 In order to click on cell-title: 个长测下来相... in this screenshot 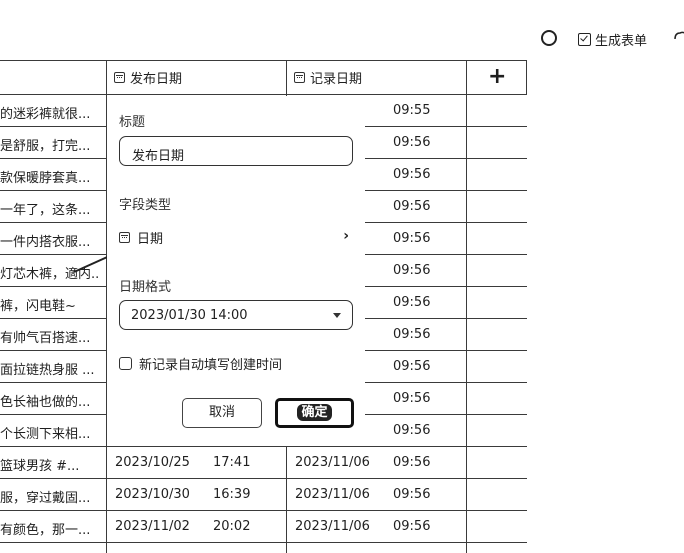, I will do `click(50, 432)`.